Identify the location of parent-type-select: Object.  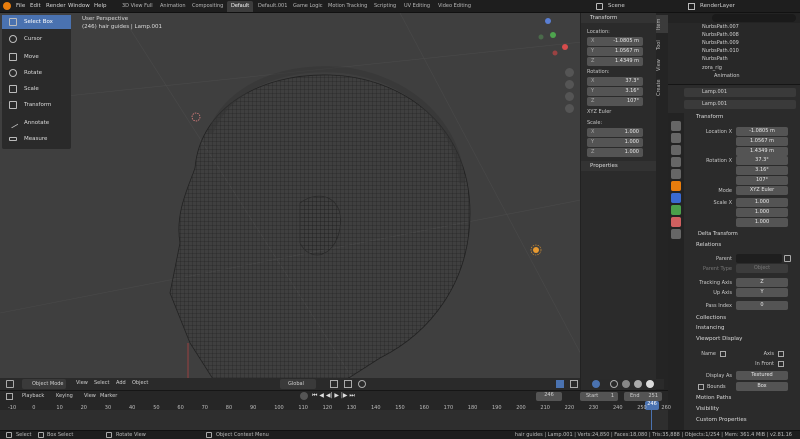
(762, 268).